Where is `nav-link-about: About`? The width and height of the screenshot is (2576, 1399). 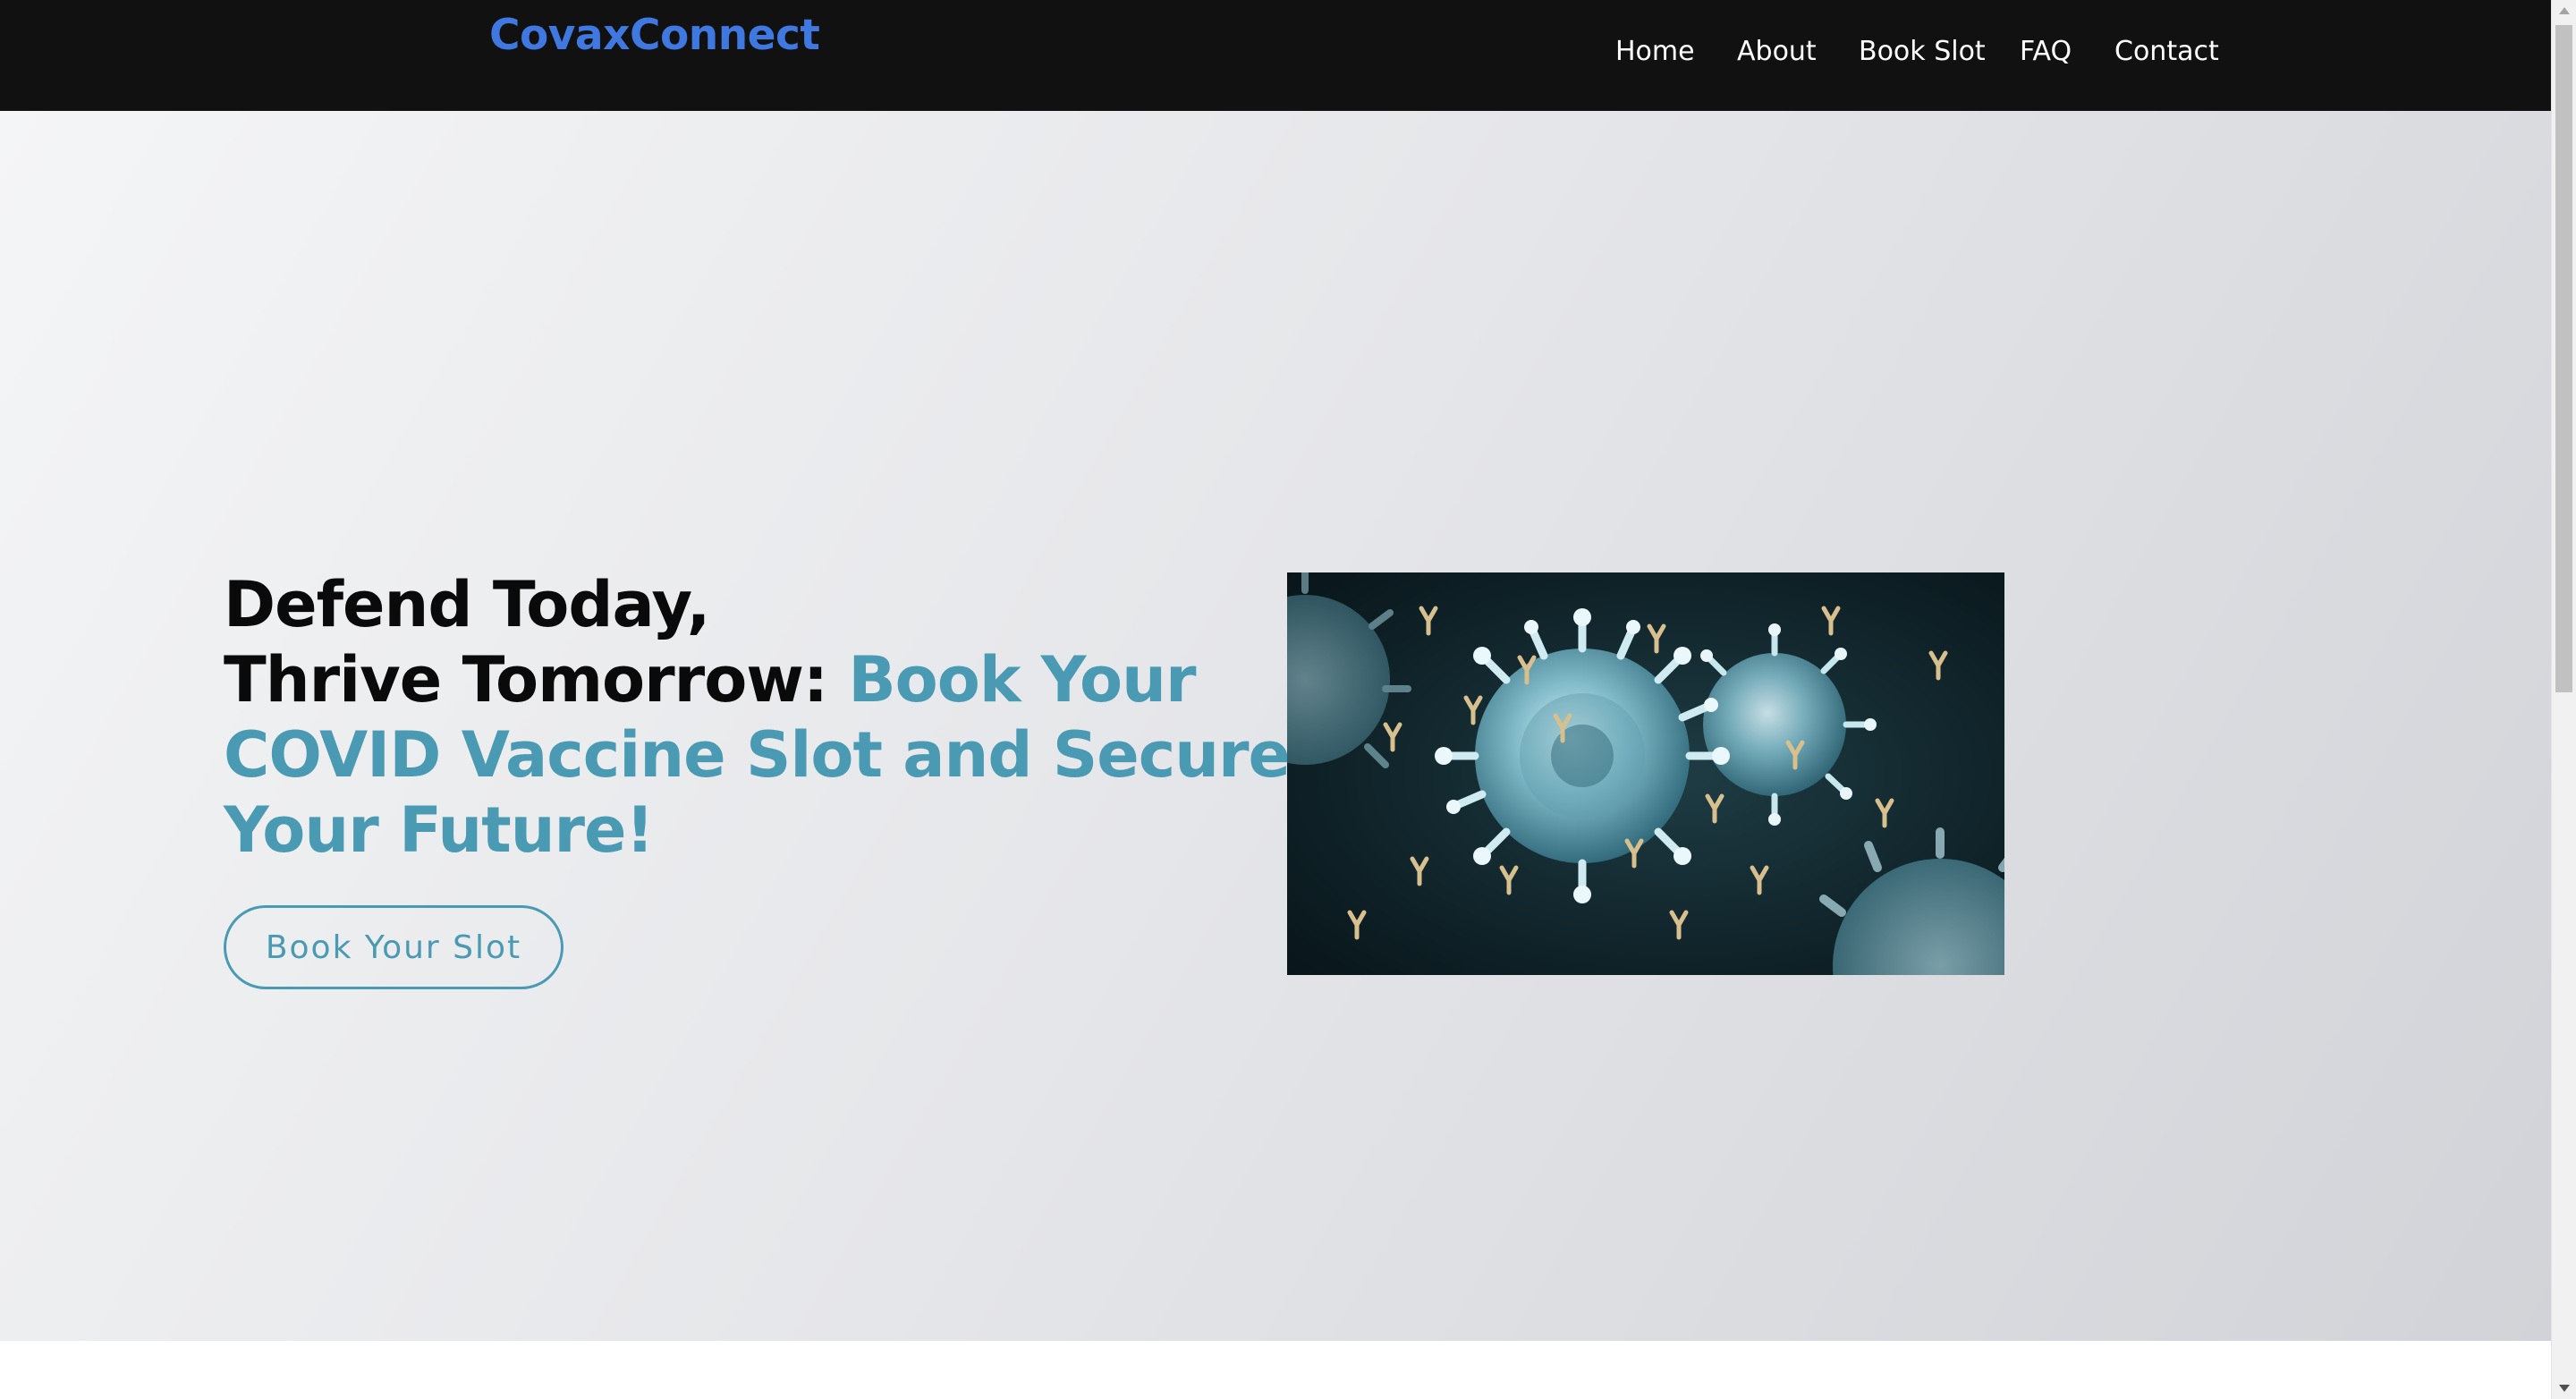 nav-link-about: About is located at coordinates (1777, 51).